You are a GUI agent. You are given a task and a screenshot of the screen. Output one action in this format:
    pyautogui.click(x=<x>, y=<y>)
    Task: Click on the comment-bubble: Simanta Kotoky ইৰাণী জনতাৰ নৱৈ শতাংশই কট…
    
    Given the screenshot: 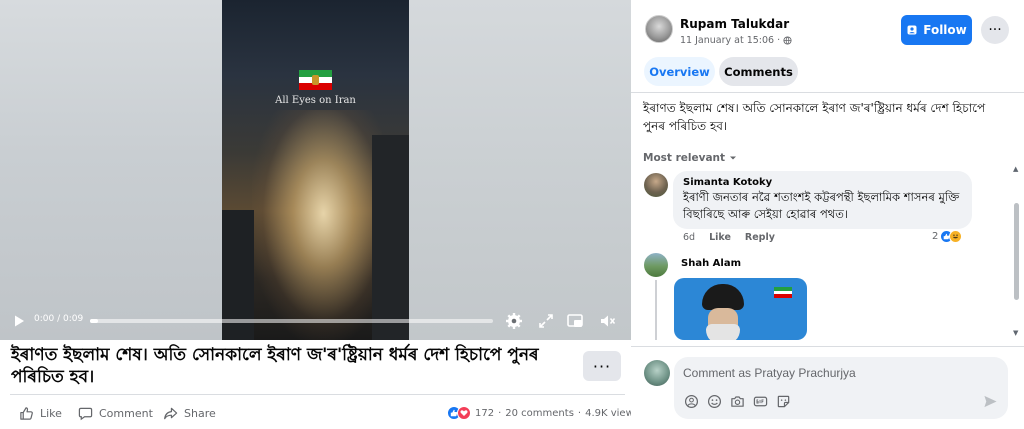 What is the action you would take?
    pyautogui.click(x=822, y=200)
    